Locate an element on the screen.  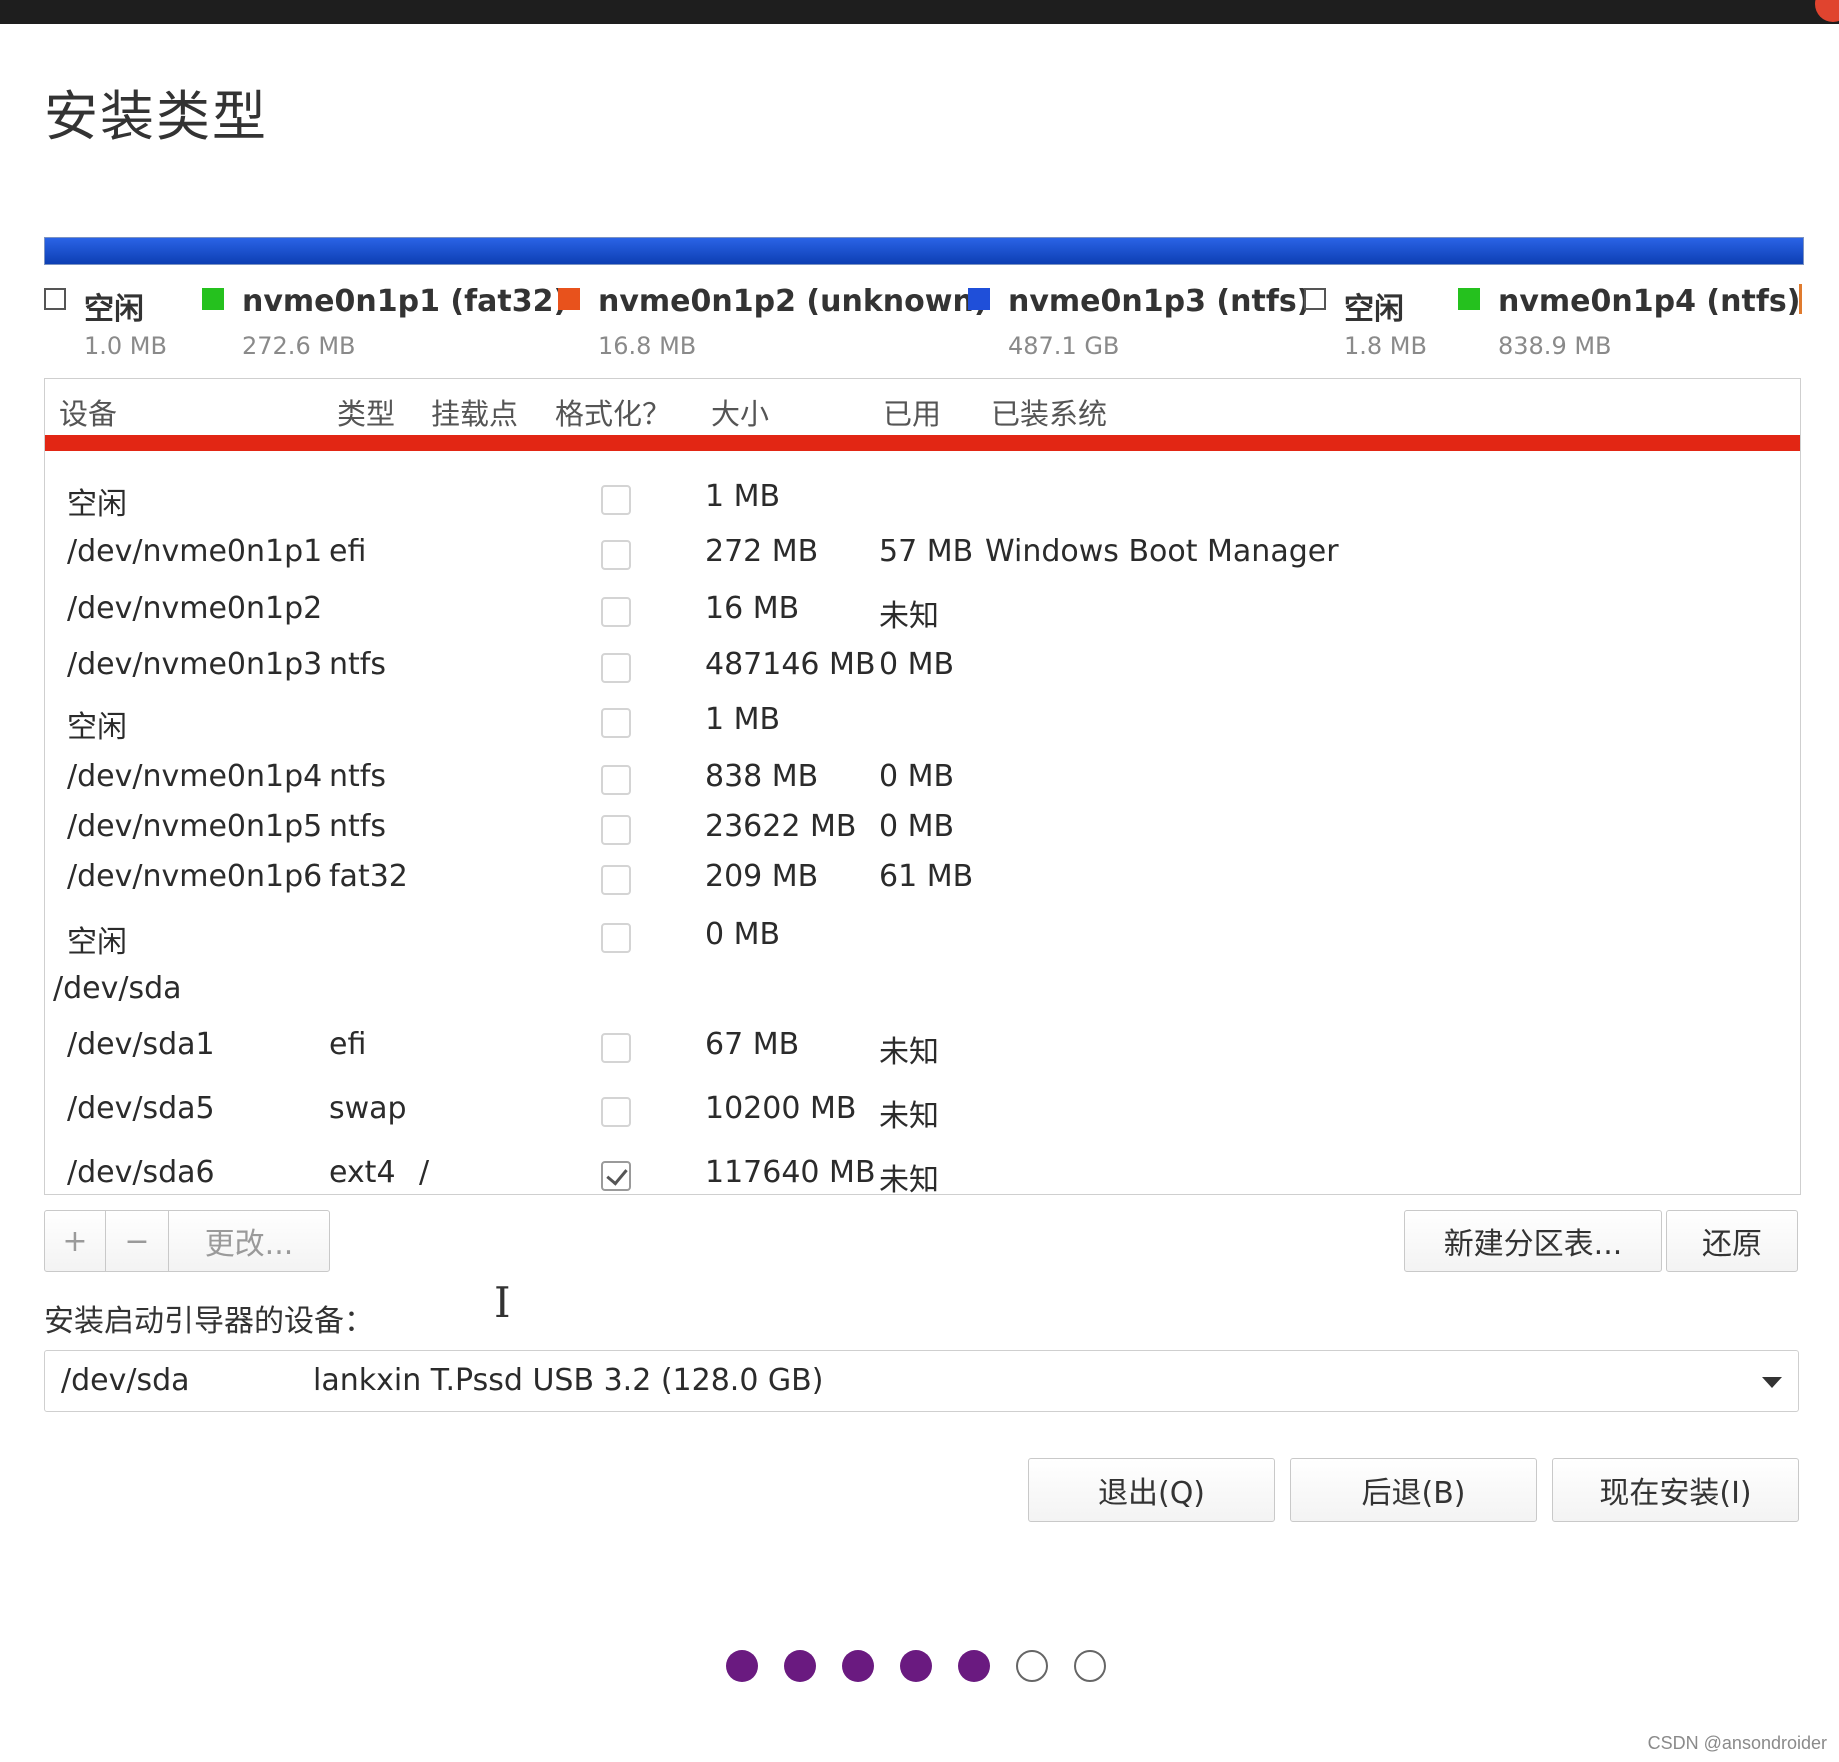
close-dot-icon is located at coordinates (1827, 11).